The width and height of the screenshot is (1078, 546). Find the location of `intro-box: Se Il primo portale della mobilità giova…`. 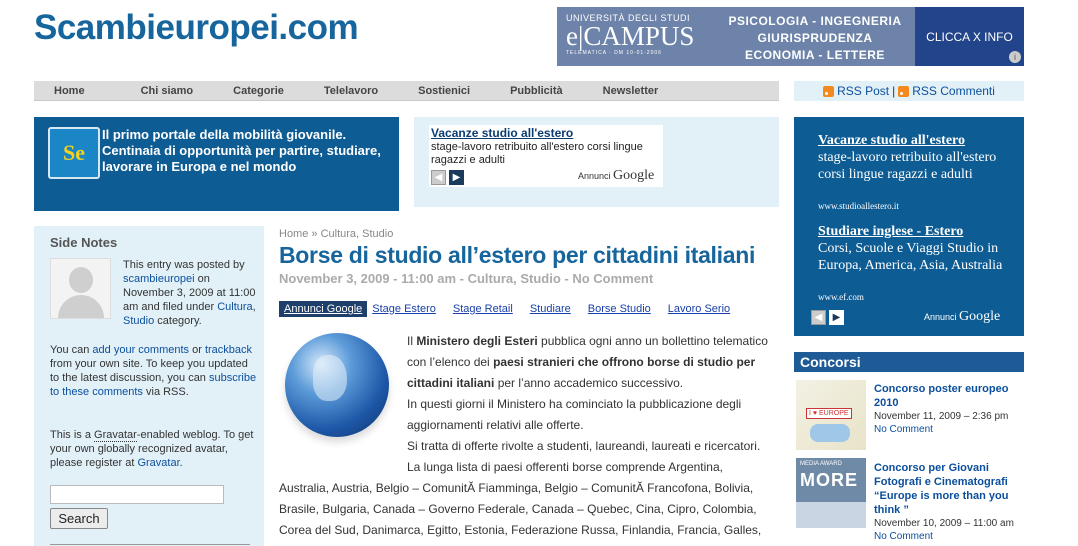

intro-box: Se Il primo portale della mobilità giova… is located at coordinates (216, 164).